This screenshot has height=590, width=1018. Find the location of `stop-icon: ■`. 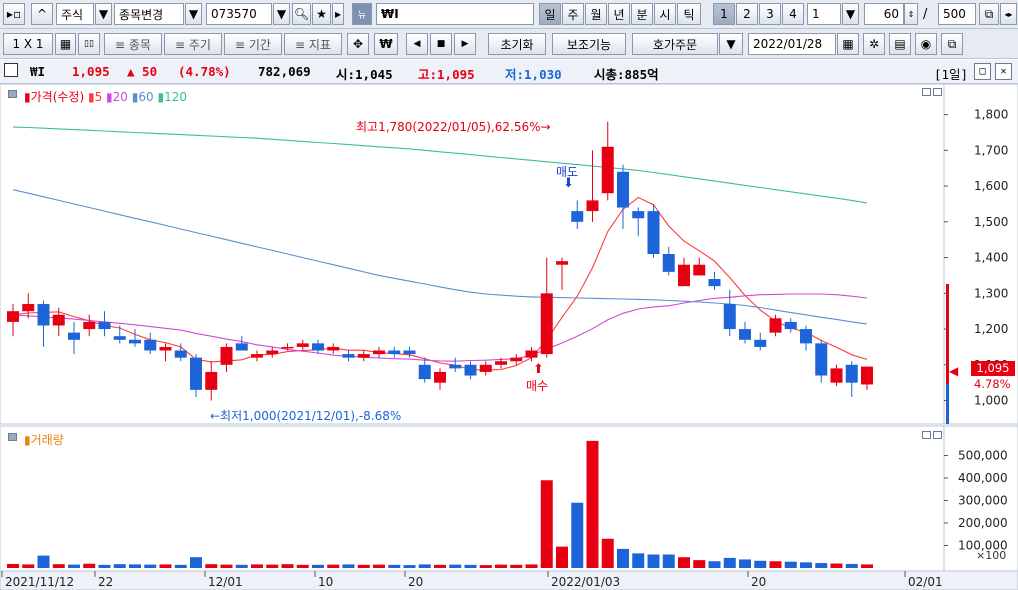

stop-icon: ■ is located at coordinates (441, 44).